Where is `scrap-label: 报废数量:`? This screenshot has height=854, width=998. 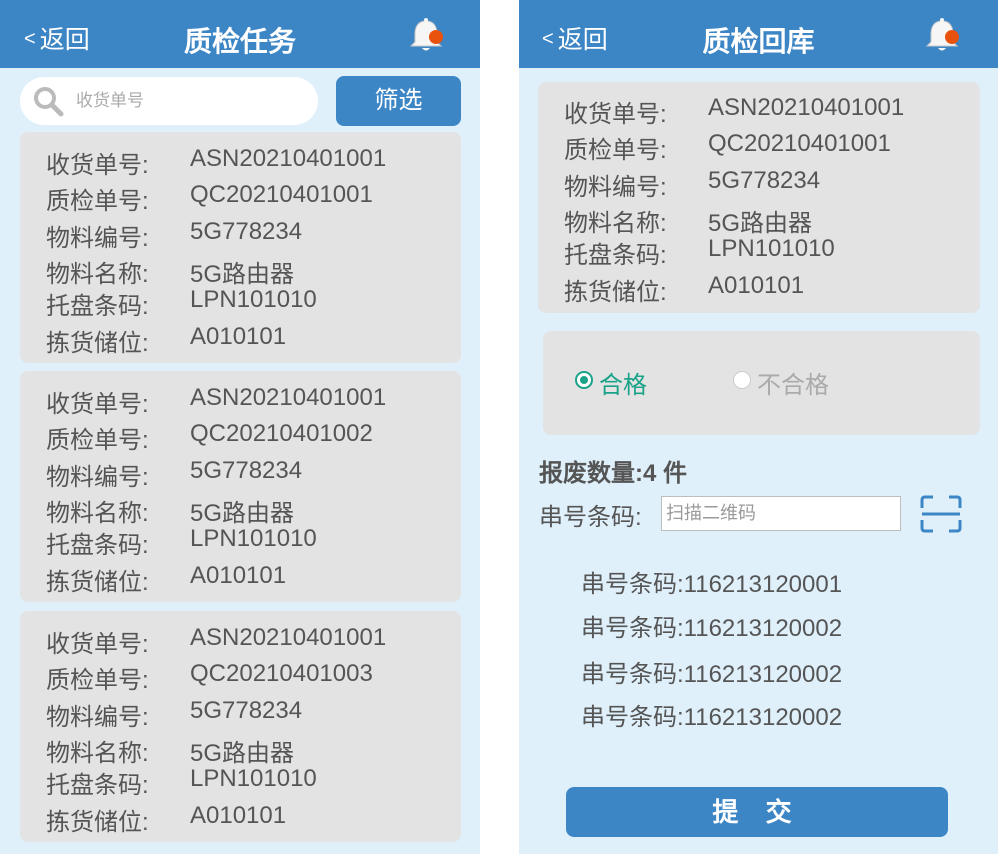 scrap-label: 报废数量: is located at coordinates (591, 473).